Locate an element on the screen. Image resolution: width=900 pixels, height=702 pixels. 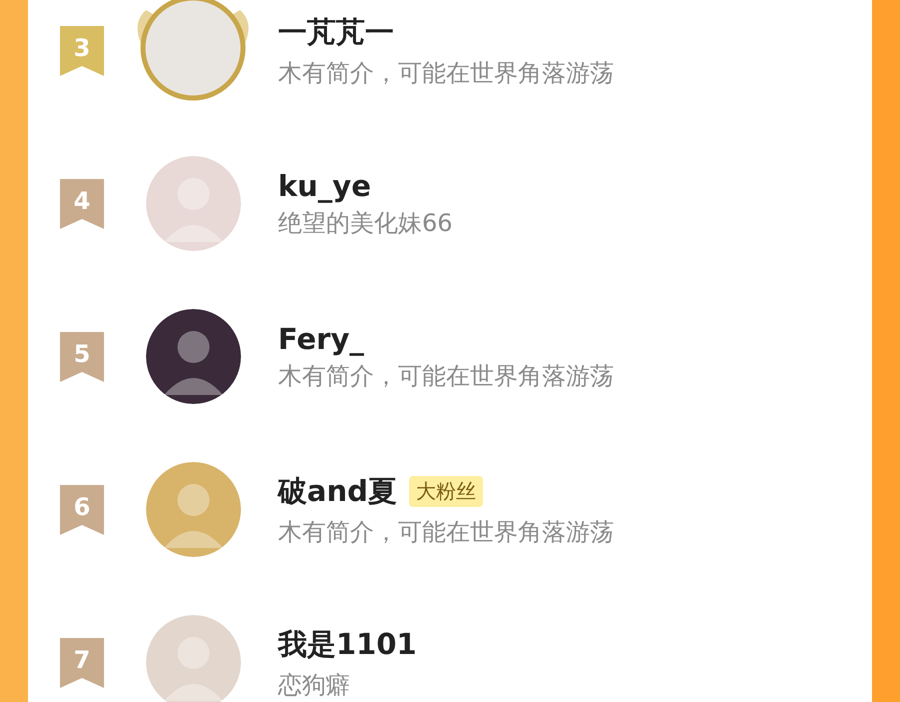
user-name: 我是1101 is located at coordinates (347, 644).